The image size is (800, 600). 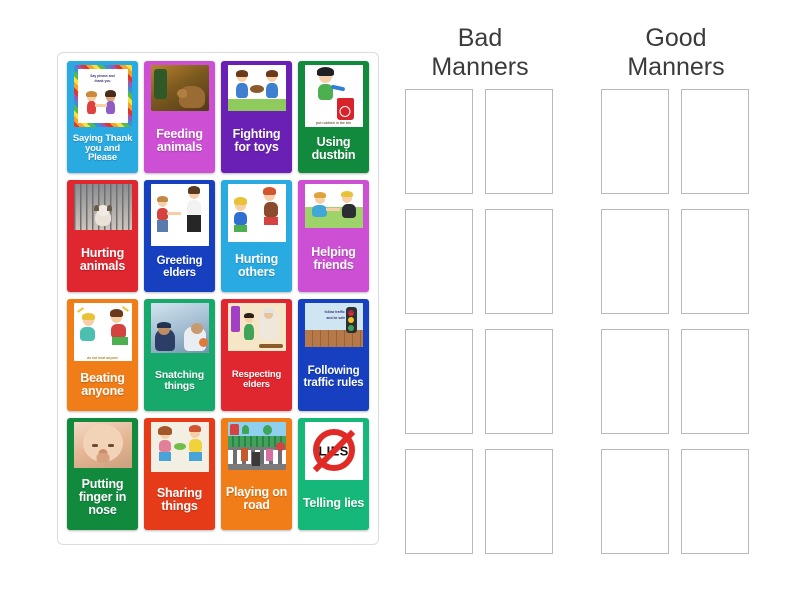 What do you see at coordinates (102, 96) in the screenshot?
I see `poster-thank-you-icon: Say please and thank you` at bounding box center [102, 96].